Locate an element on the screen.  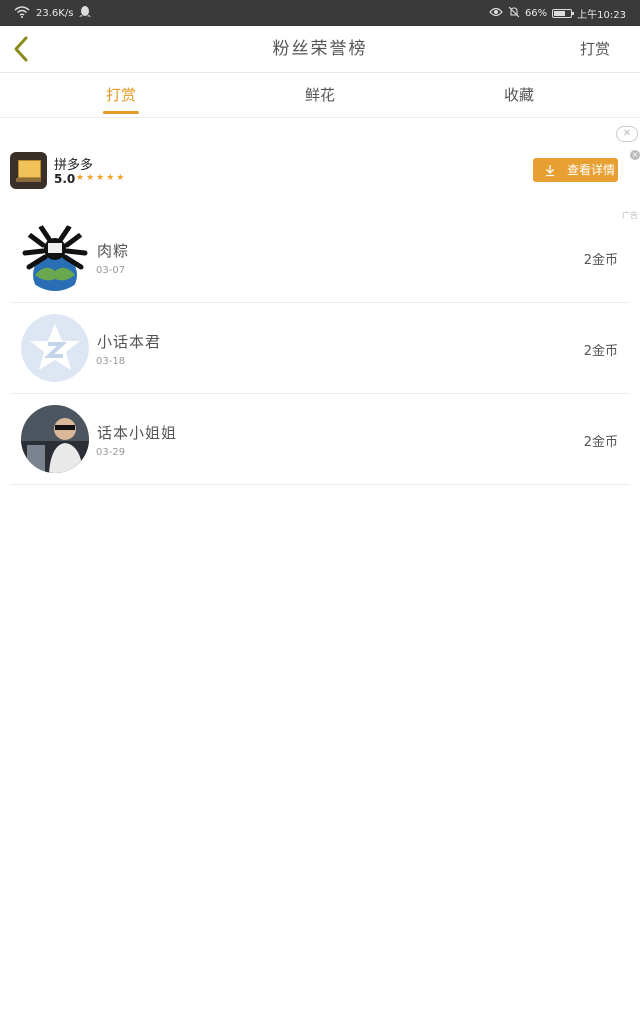
mute-bell-icon is located at coordinates (514, 13).